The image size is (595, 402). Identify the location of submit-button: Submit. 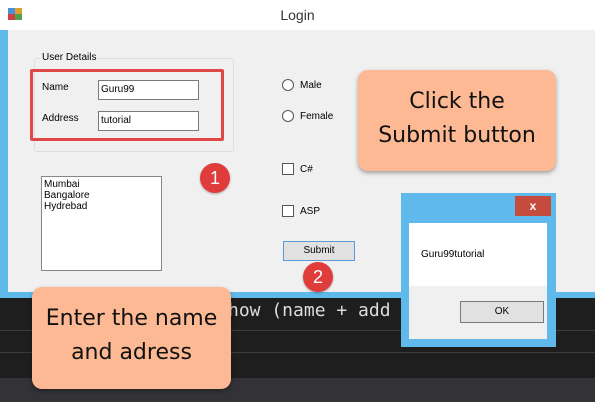
(319, 251).